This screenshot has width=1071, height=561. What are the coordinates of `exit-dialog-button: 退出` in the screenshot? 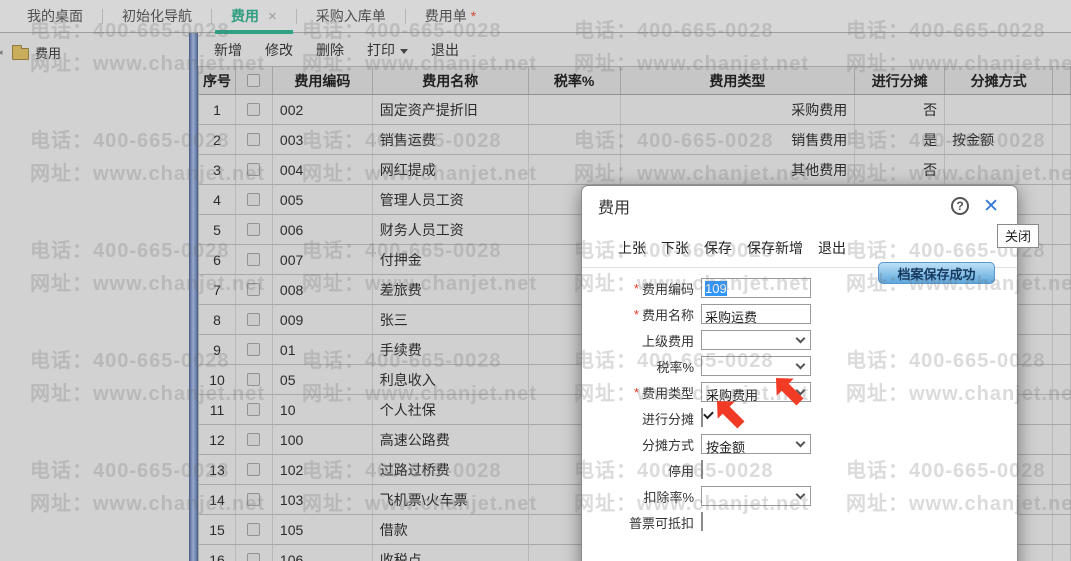 It's located at (832, 248).